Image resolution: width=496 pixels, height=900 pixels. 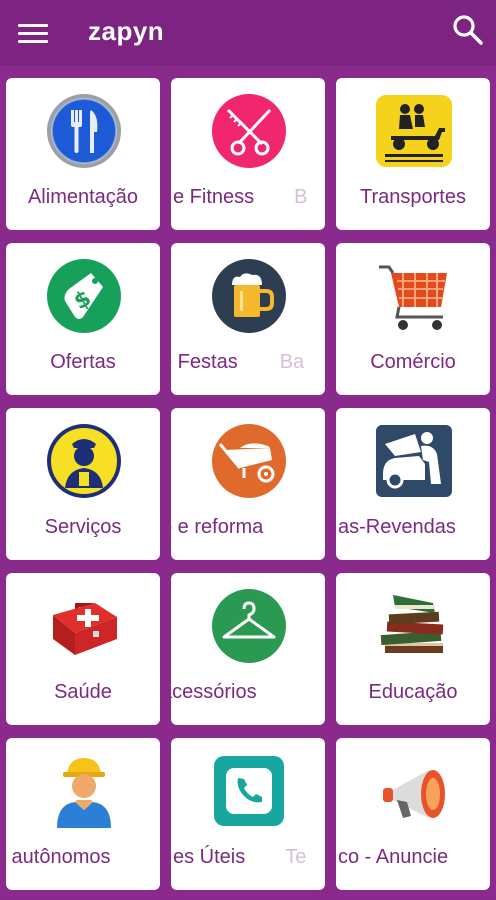 I want to click on app-title: zapyn, so click(x=126, y=31).